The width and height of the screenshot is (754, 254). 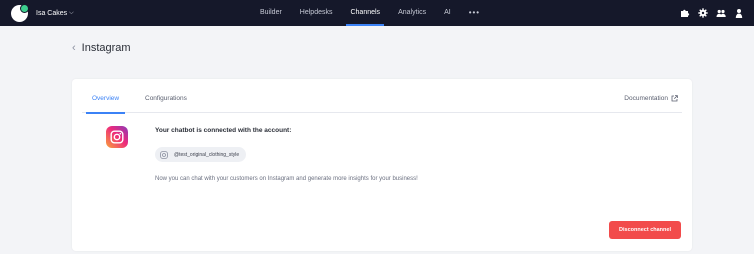 I want to click on documentation-label: Documentation, so click(x=646, y=98).